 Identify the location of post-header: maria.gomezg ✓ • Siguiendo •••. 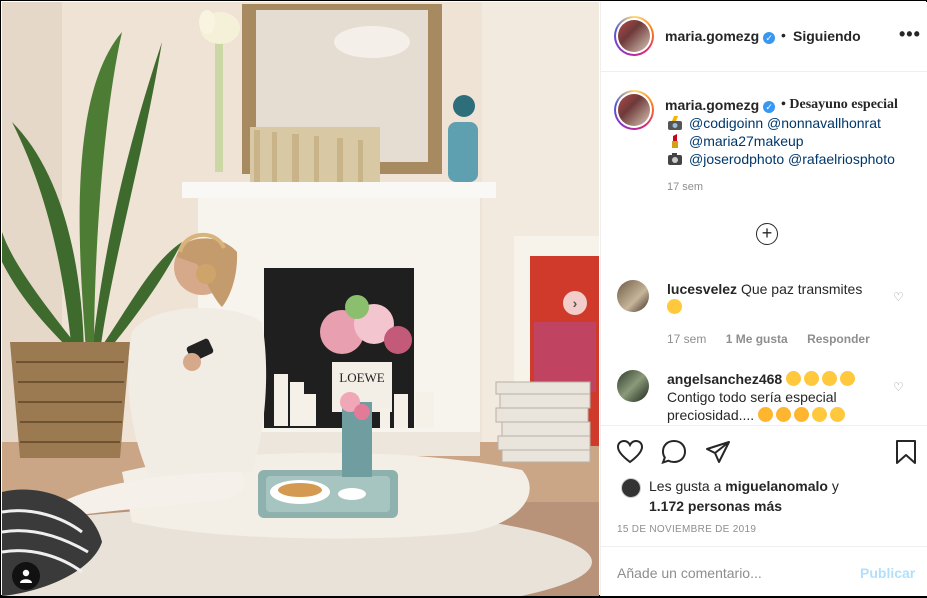
(764, 37).